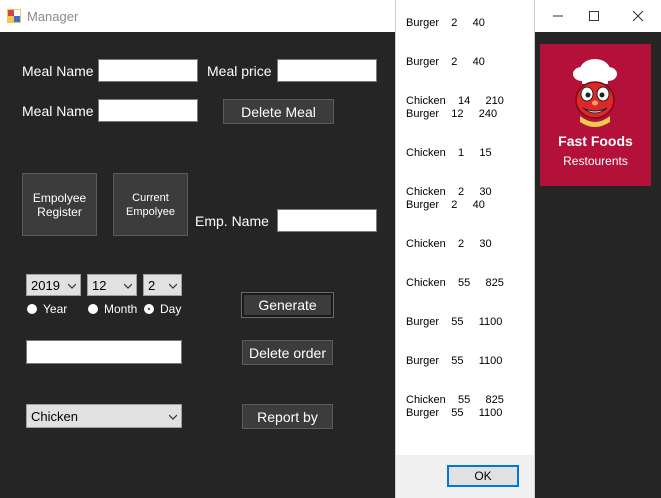 The width and height of the screenshot is (661, 498). What do you see at coordinates (455, 101) in the screenshot?
I see `message-line: Chicken 14 210` at bounding box center [455, 101].